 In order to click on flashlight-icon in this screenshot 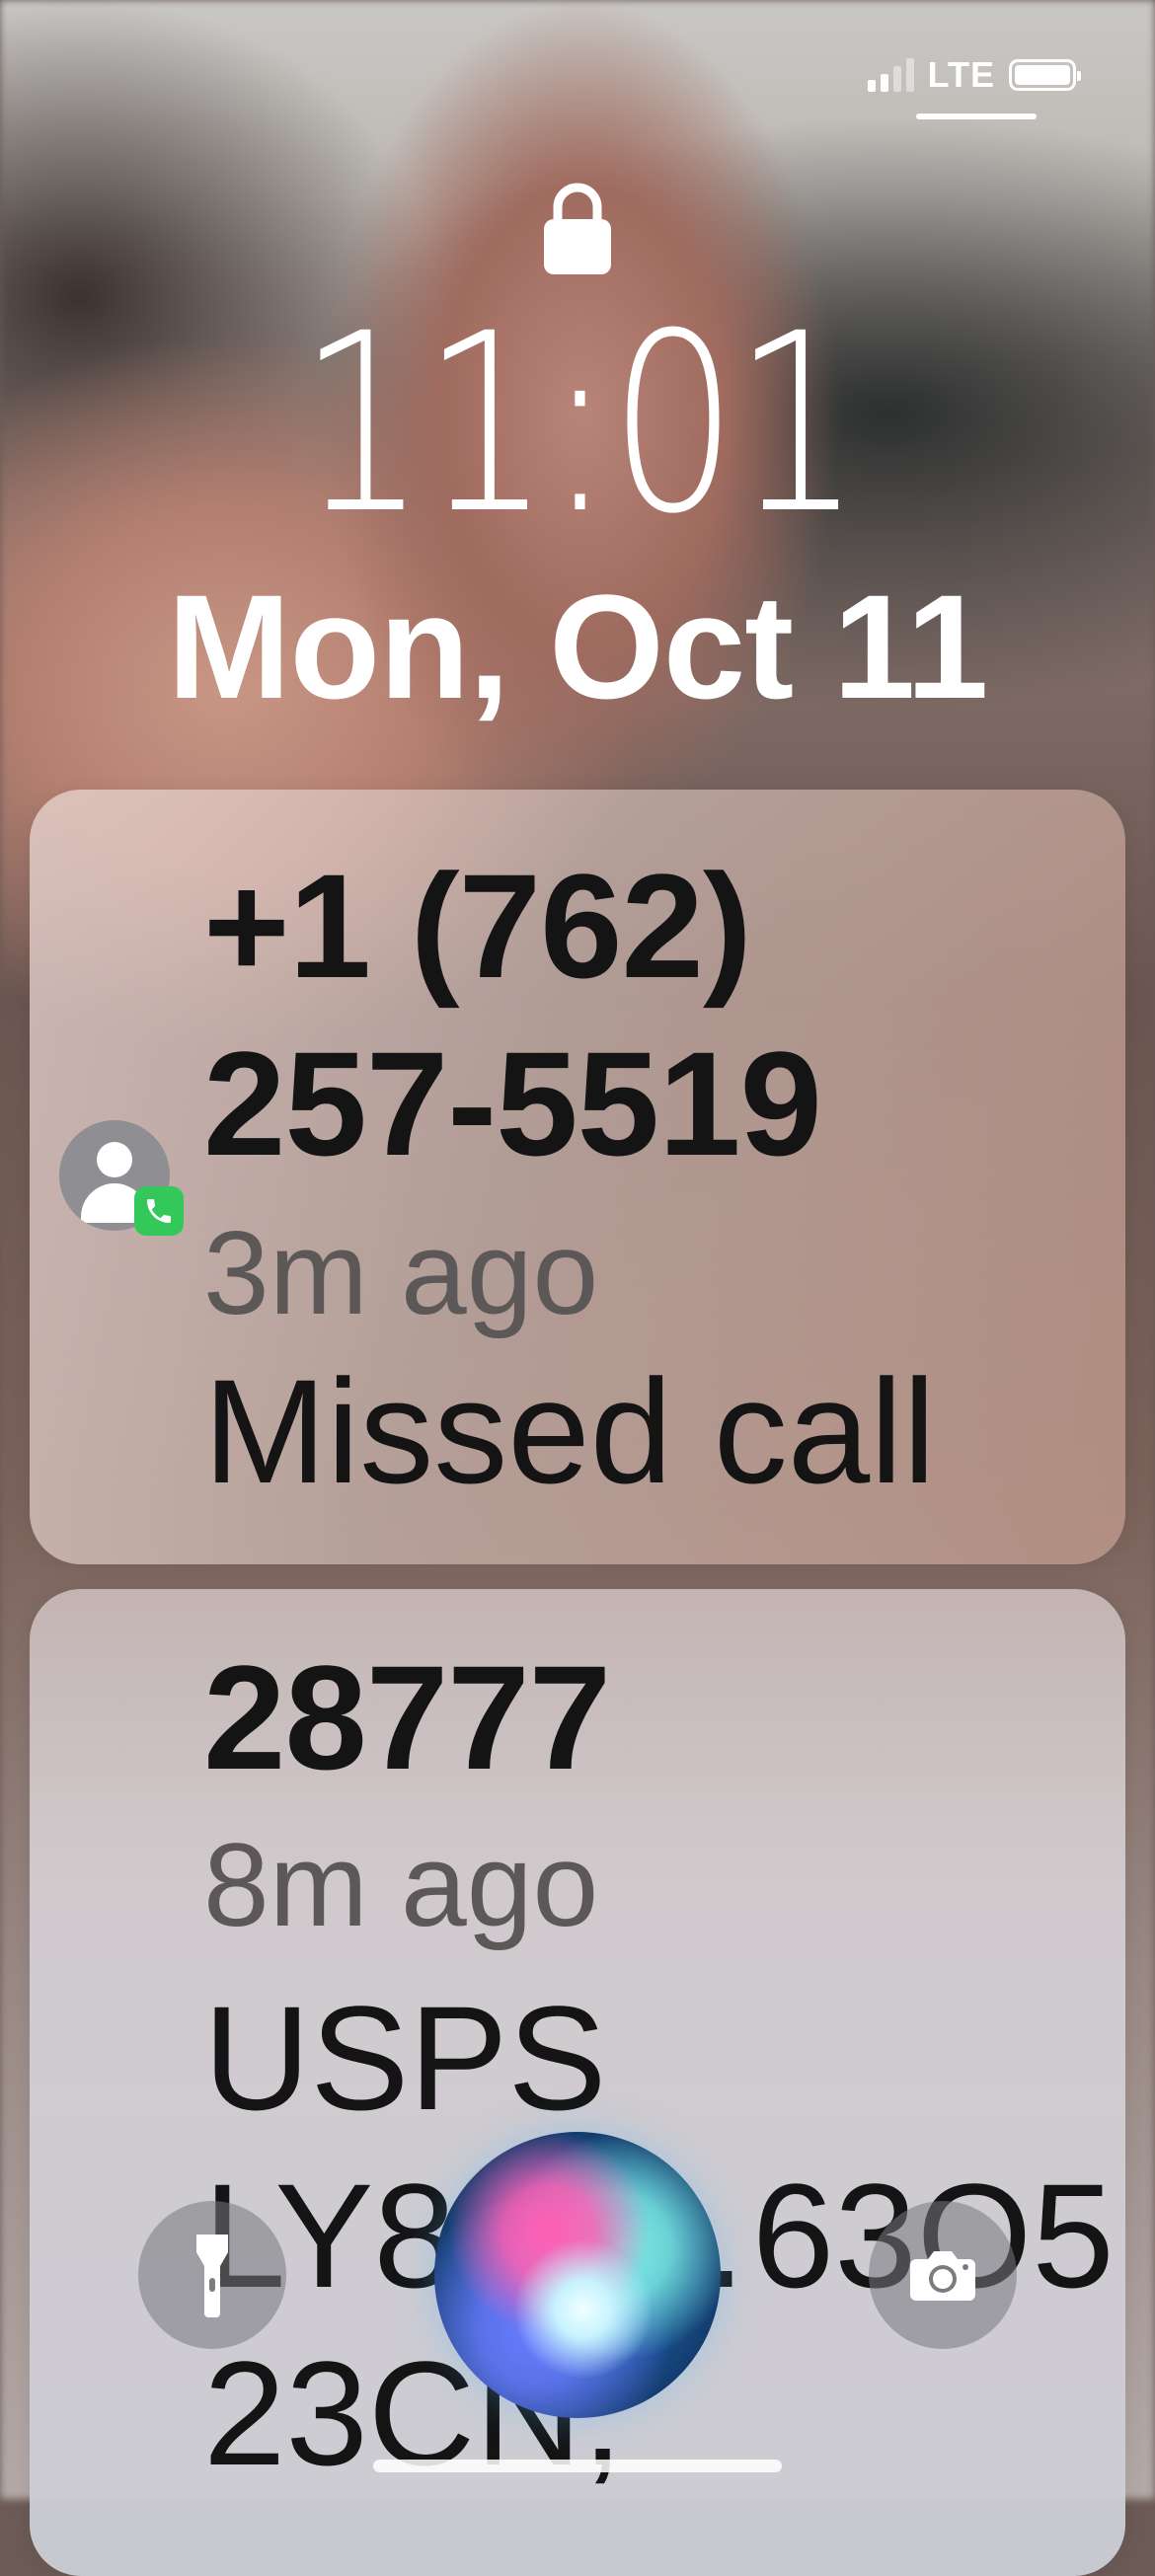, I will do `click(212, 2276)`.